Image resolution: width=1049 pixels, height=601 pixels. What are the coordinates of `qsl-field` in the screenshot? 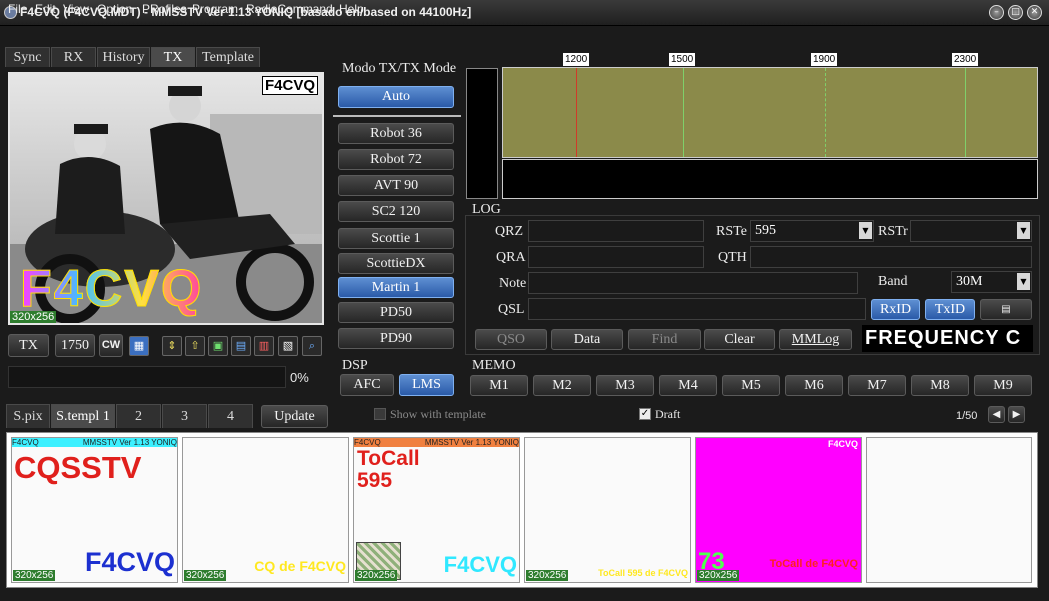 It's located at (697, 309).